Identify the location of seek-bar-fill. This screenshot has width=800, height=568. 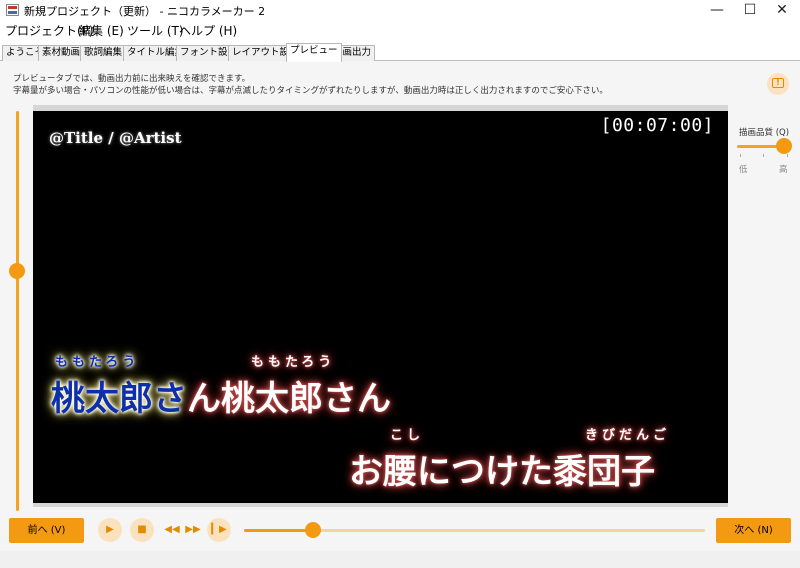
(279, 530).